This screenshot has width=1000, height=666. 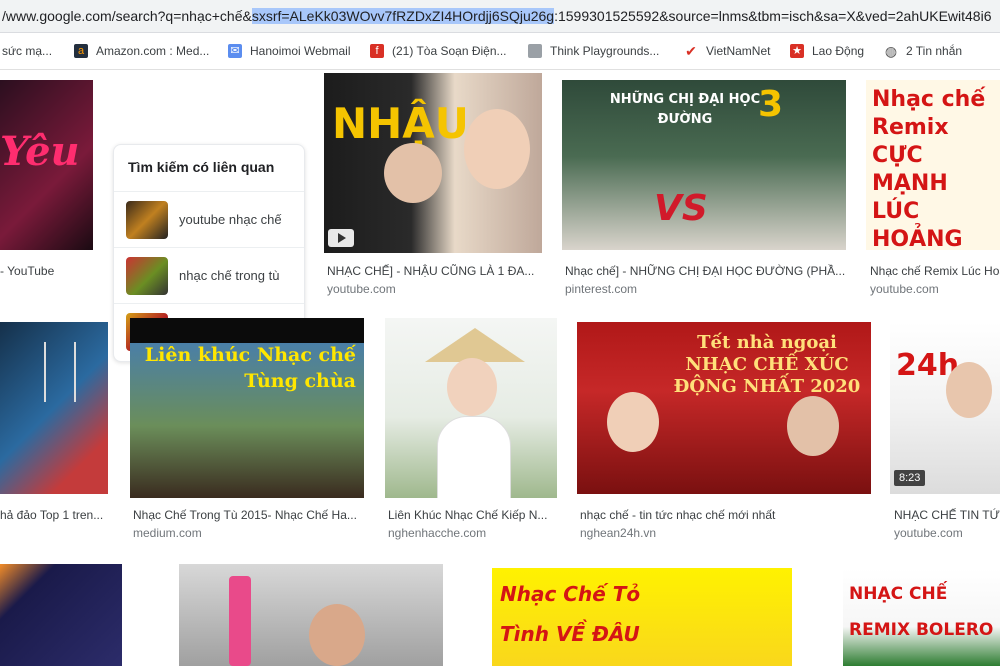 What do you see at coordinates (838, 51) in the screenshot?
I see `bookmark-label: Lao Động` at bounding box center [838, 51].